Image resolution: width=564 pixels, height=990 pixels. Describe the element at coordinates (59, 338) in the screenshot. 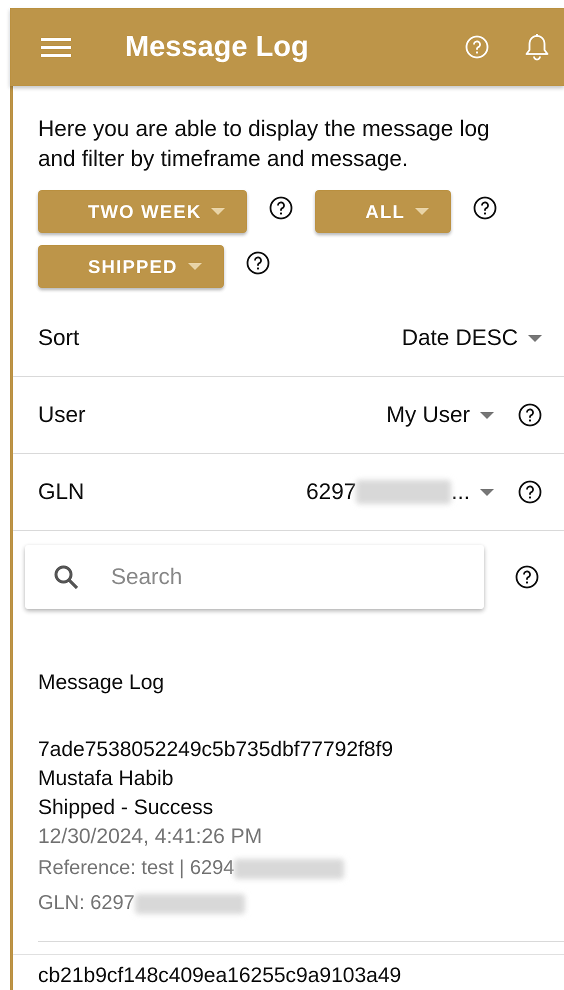

I see `setting-label: Sort` at that location.